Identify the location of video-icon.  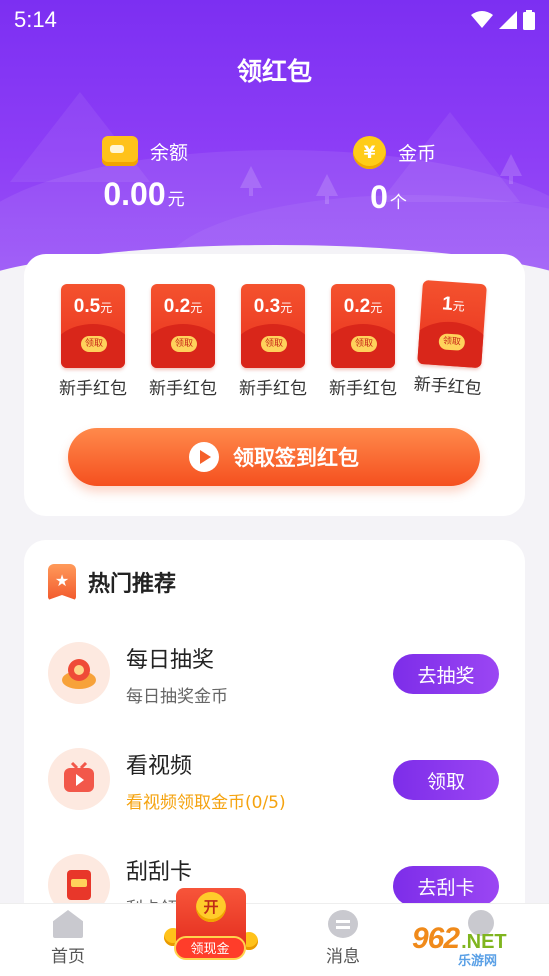
(79, 779).